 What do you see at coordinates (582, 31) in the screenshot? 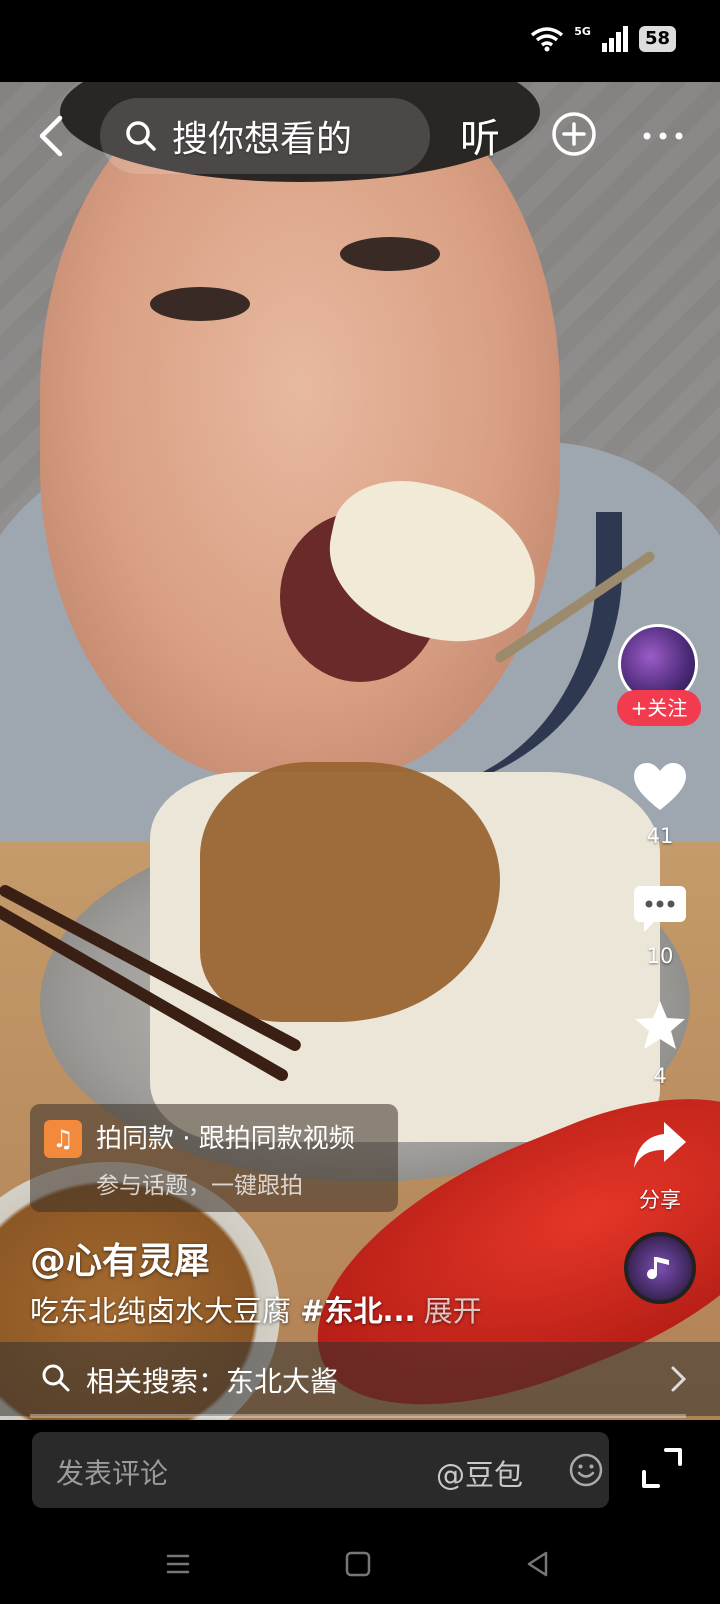
I see `network-type: 5G` at bounding box center [582, 31].